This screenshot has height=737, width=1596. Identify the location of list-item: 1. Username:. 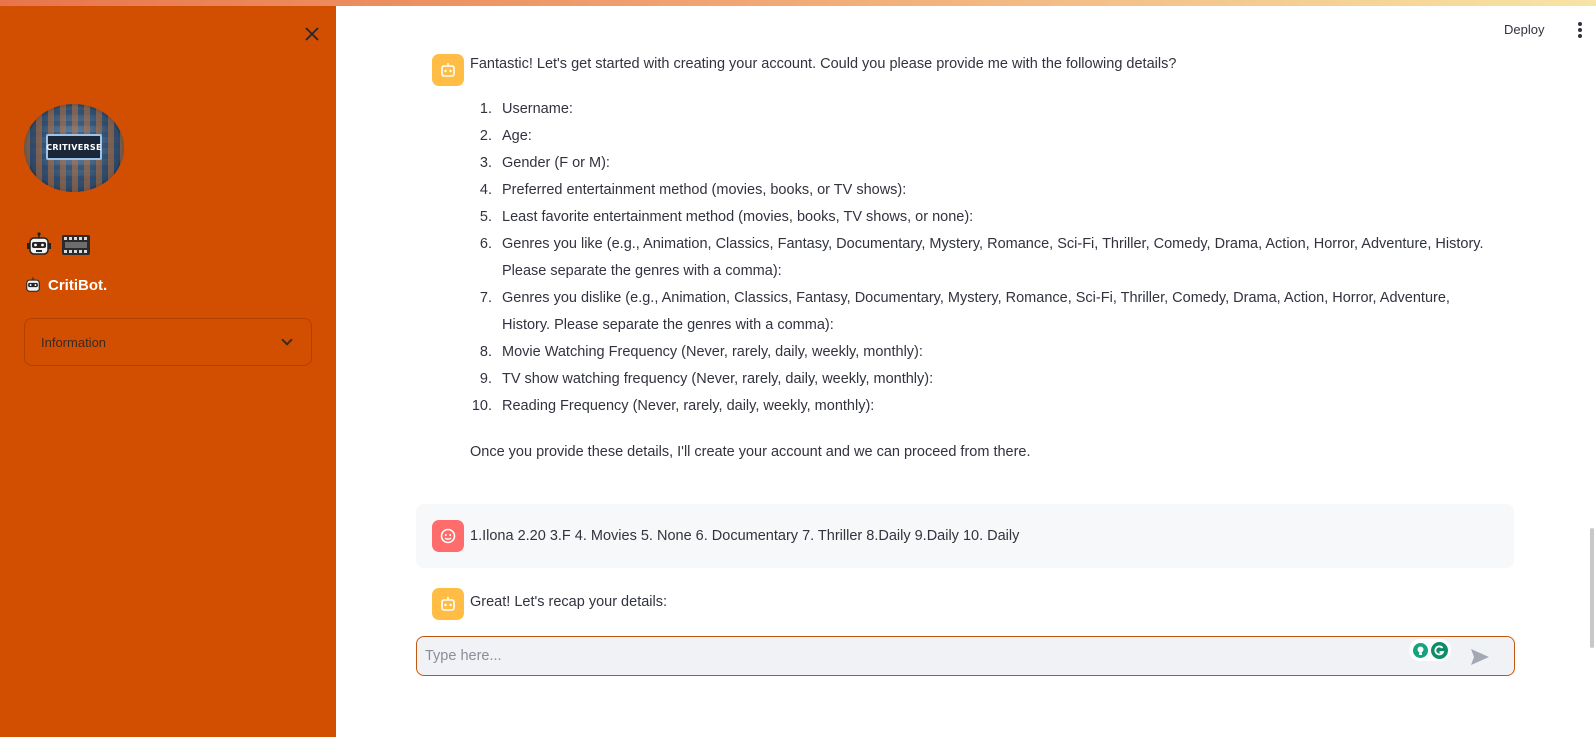
(526, 109).